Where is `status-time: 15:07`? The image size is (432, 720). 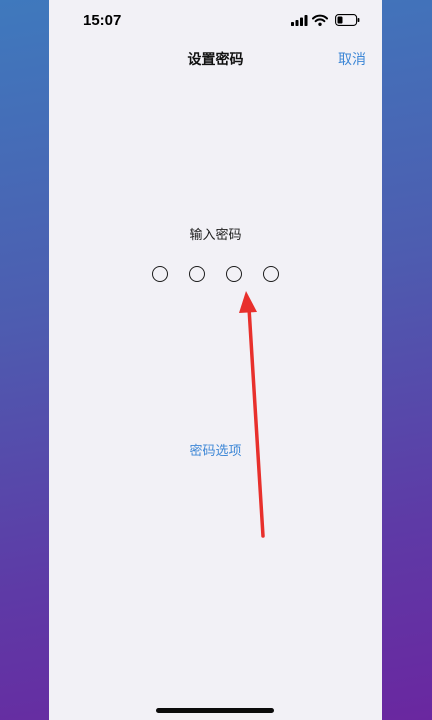
status-time: 15:07 is located at coordinates (102, 20).